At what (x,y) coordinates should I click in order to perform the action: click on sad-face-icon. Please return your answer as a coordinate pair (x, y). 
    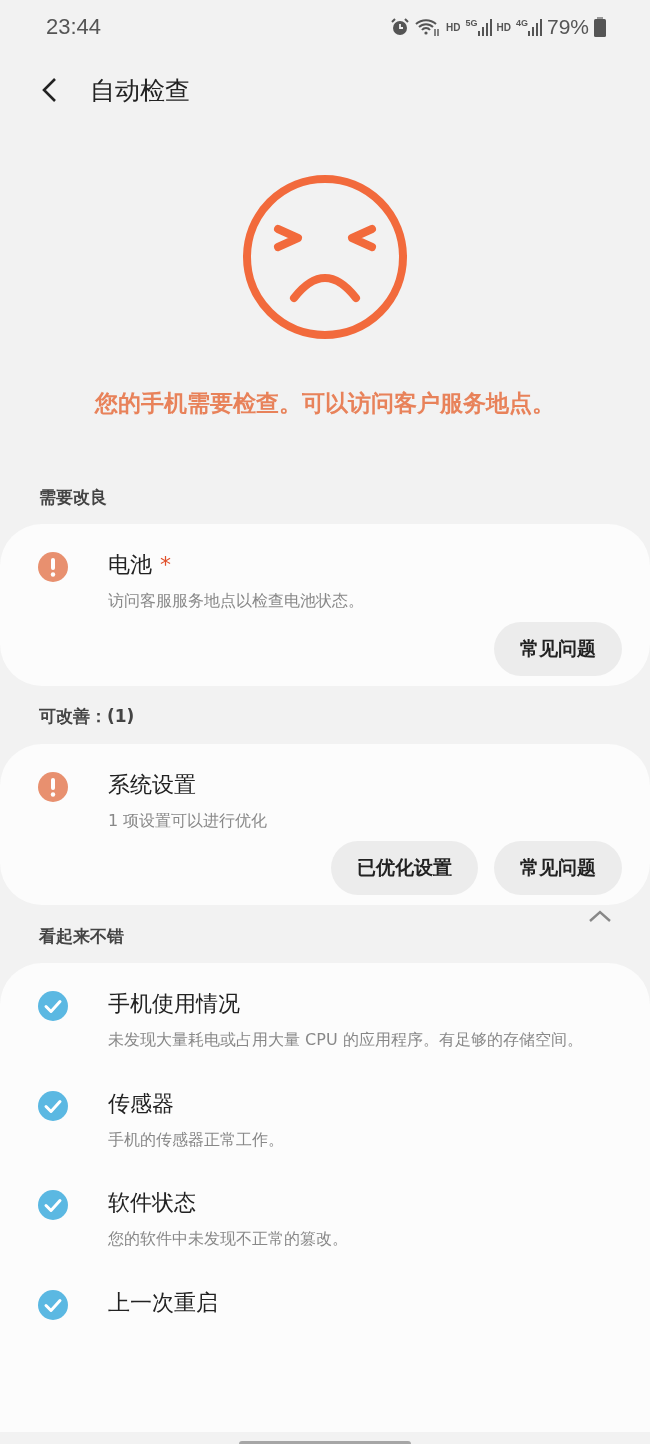
    Looking at the image, I should click on (325, 257).